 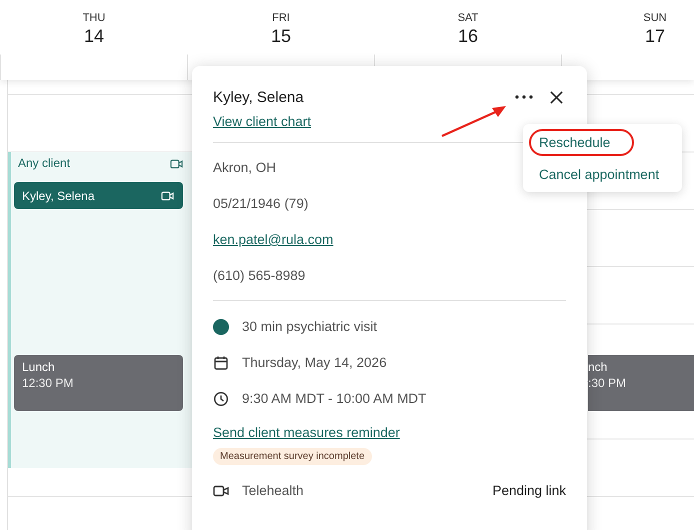 I want to click on telehealth-label: Telehealth, so click(x=273, y=490).